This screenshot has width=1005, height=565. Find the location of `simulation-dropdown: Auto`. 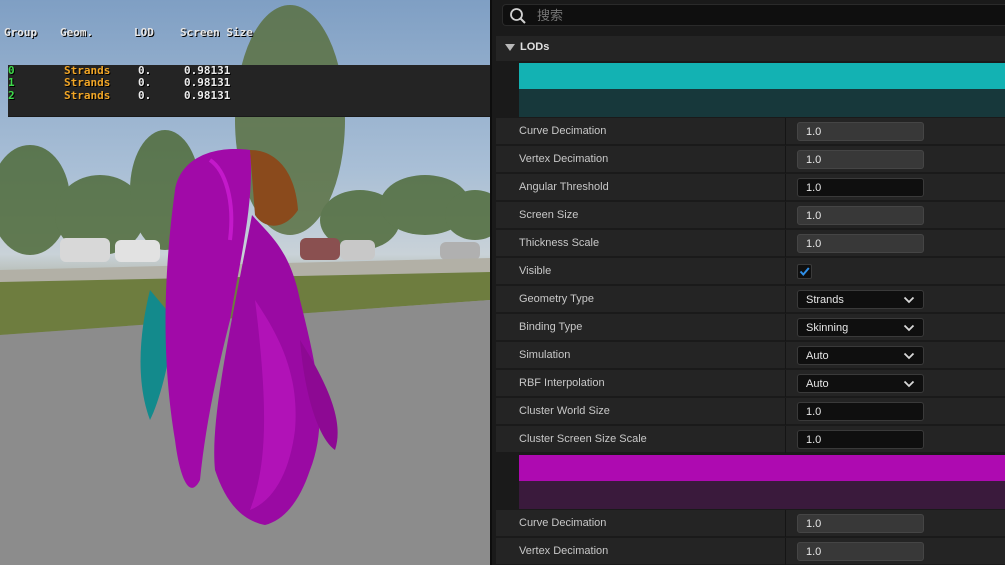

simulation-dropdown: Auto is located at coordinates (860, 355).